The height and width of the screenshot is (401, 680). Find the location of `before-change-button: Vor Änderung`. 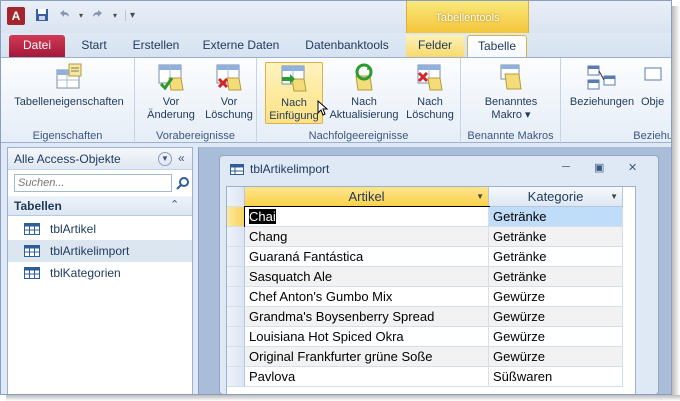

before-change-button: Vor Änderung is located at coordinates (171, 92).